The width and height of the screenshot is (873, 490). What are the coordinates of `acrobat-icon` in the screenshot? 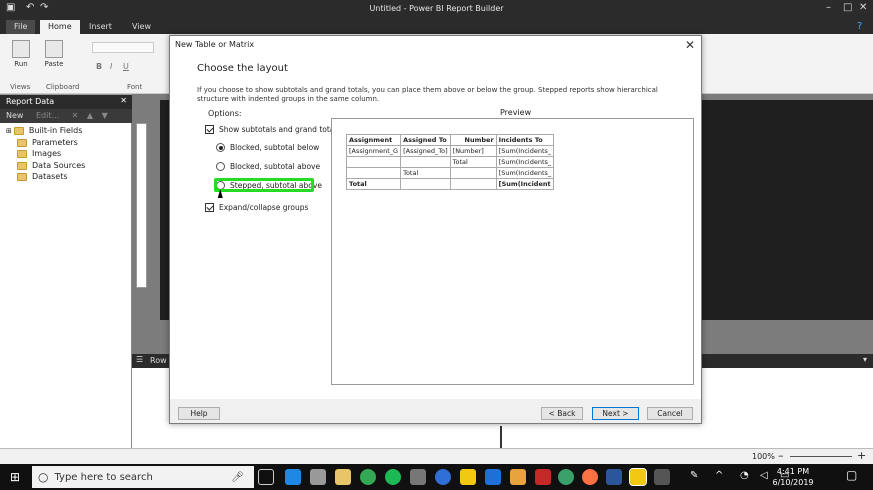 It's located at (543, 477).